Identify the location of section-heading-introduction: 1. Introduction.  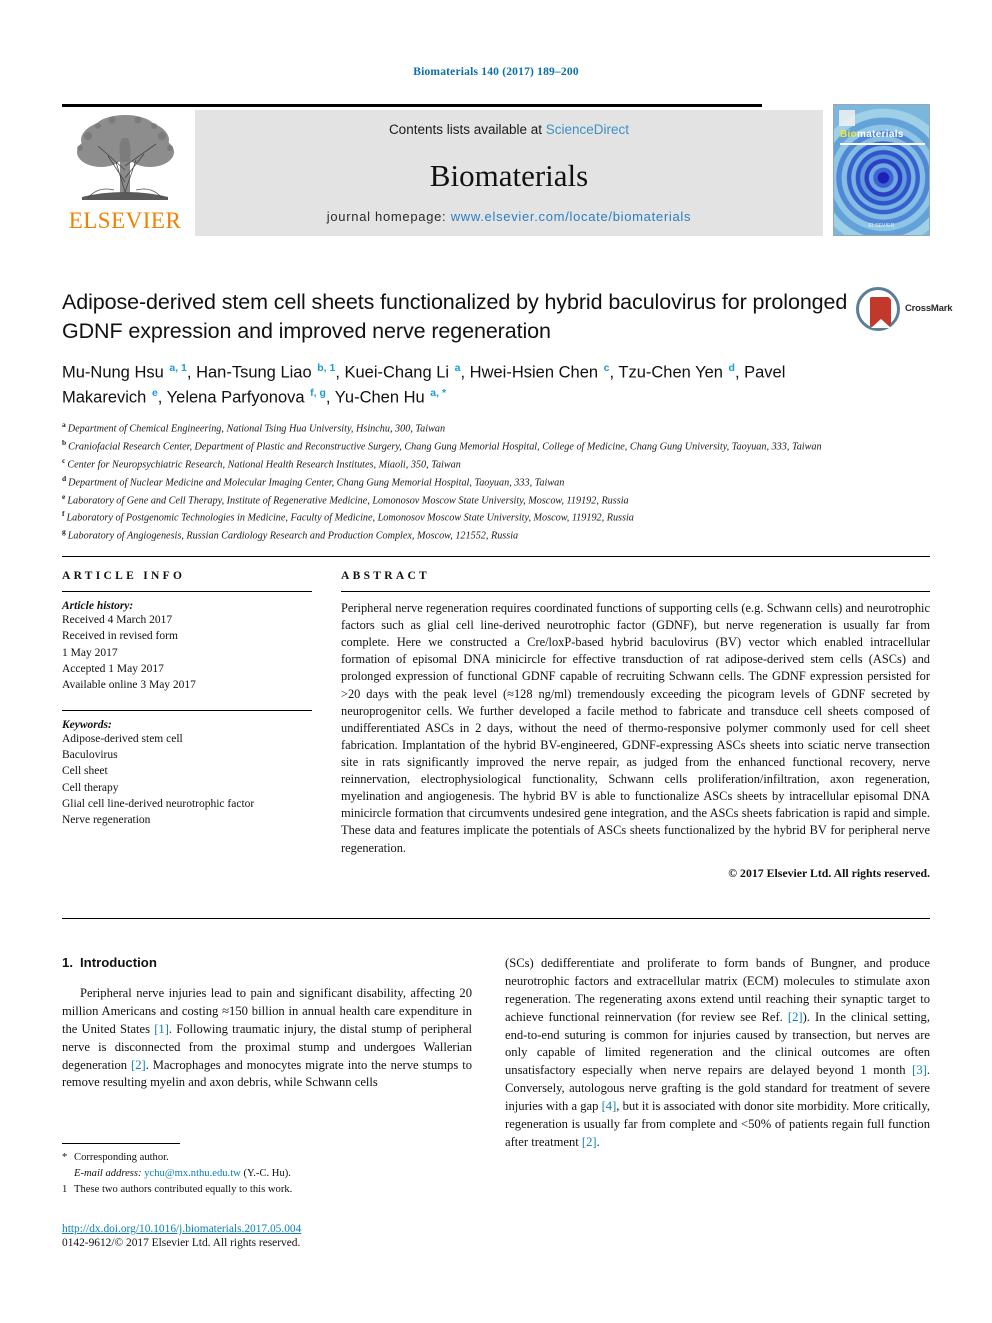
(267, 962).